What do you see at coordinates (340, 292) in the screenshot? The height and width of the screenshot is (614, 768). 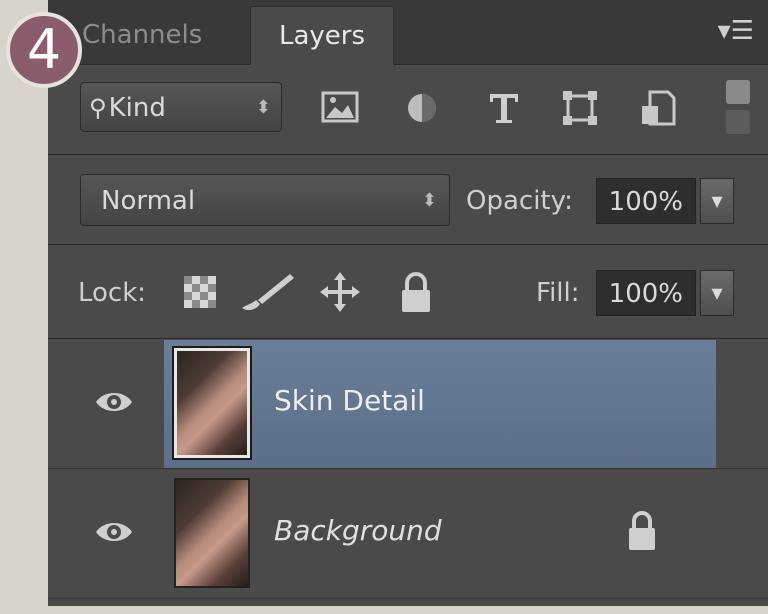 I see `lock-position-icon` at bounding box center [340, 292].